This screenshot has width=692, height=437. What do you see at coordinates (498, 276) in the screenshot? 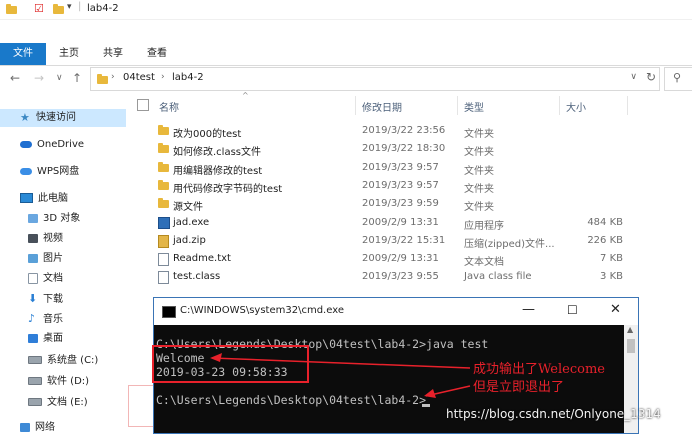
I see `file-type: Java class file` at bounding box center [498, 276].